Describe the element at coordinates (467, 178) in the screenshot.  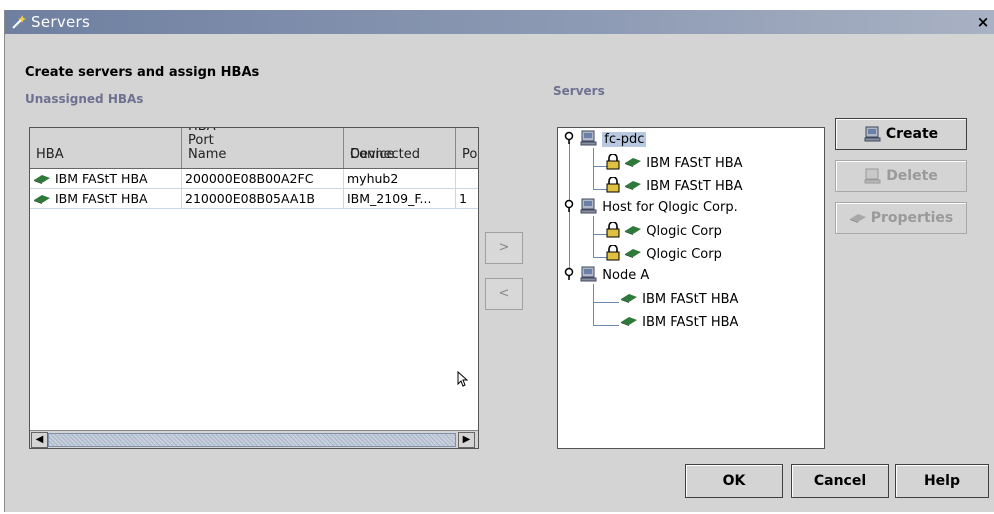
I see `cell-po` at that location.